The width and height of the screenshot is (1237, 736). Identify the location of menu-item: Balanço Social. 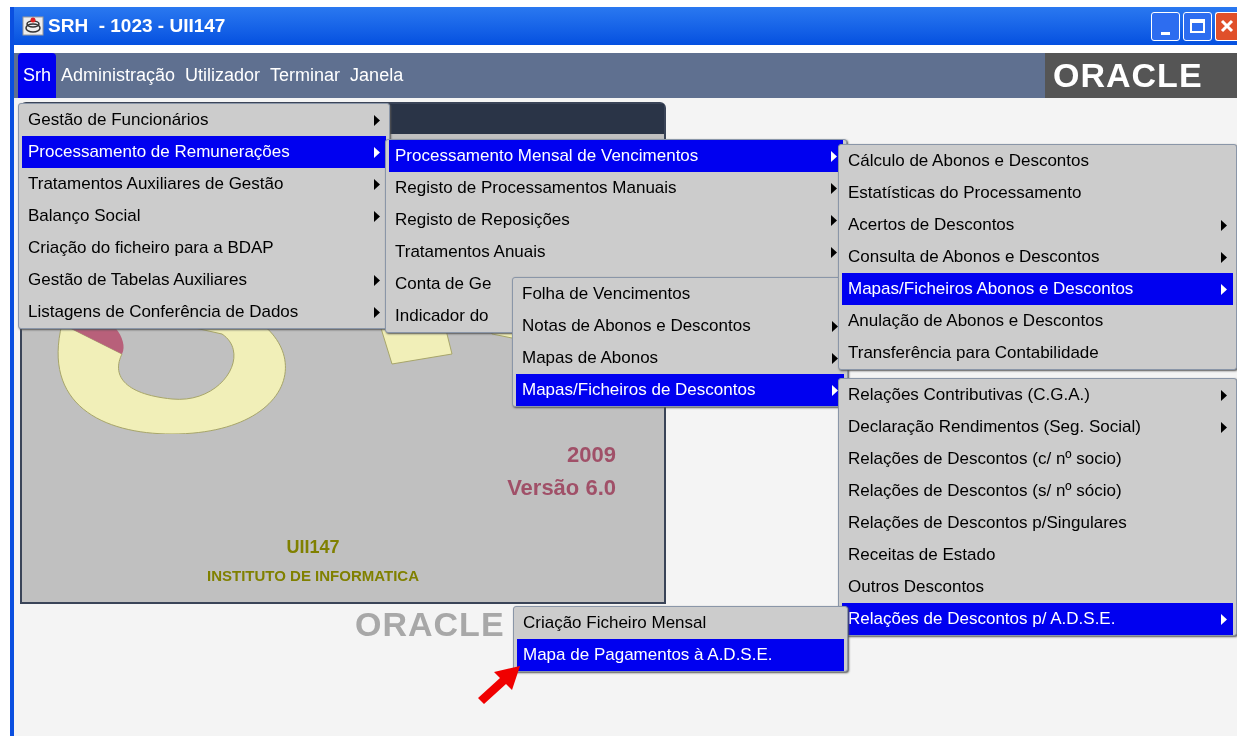
(204, 216).